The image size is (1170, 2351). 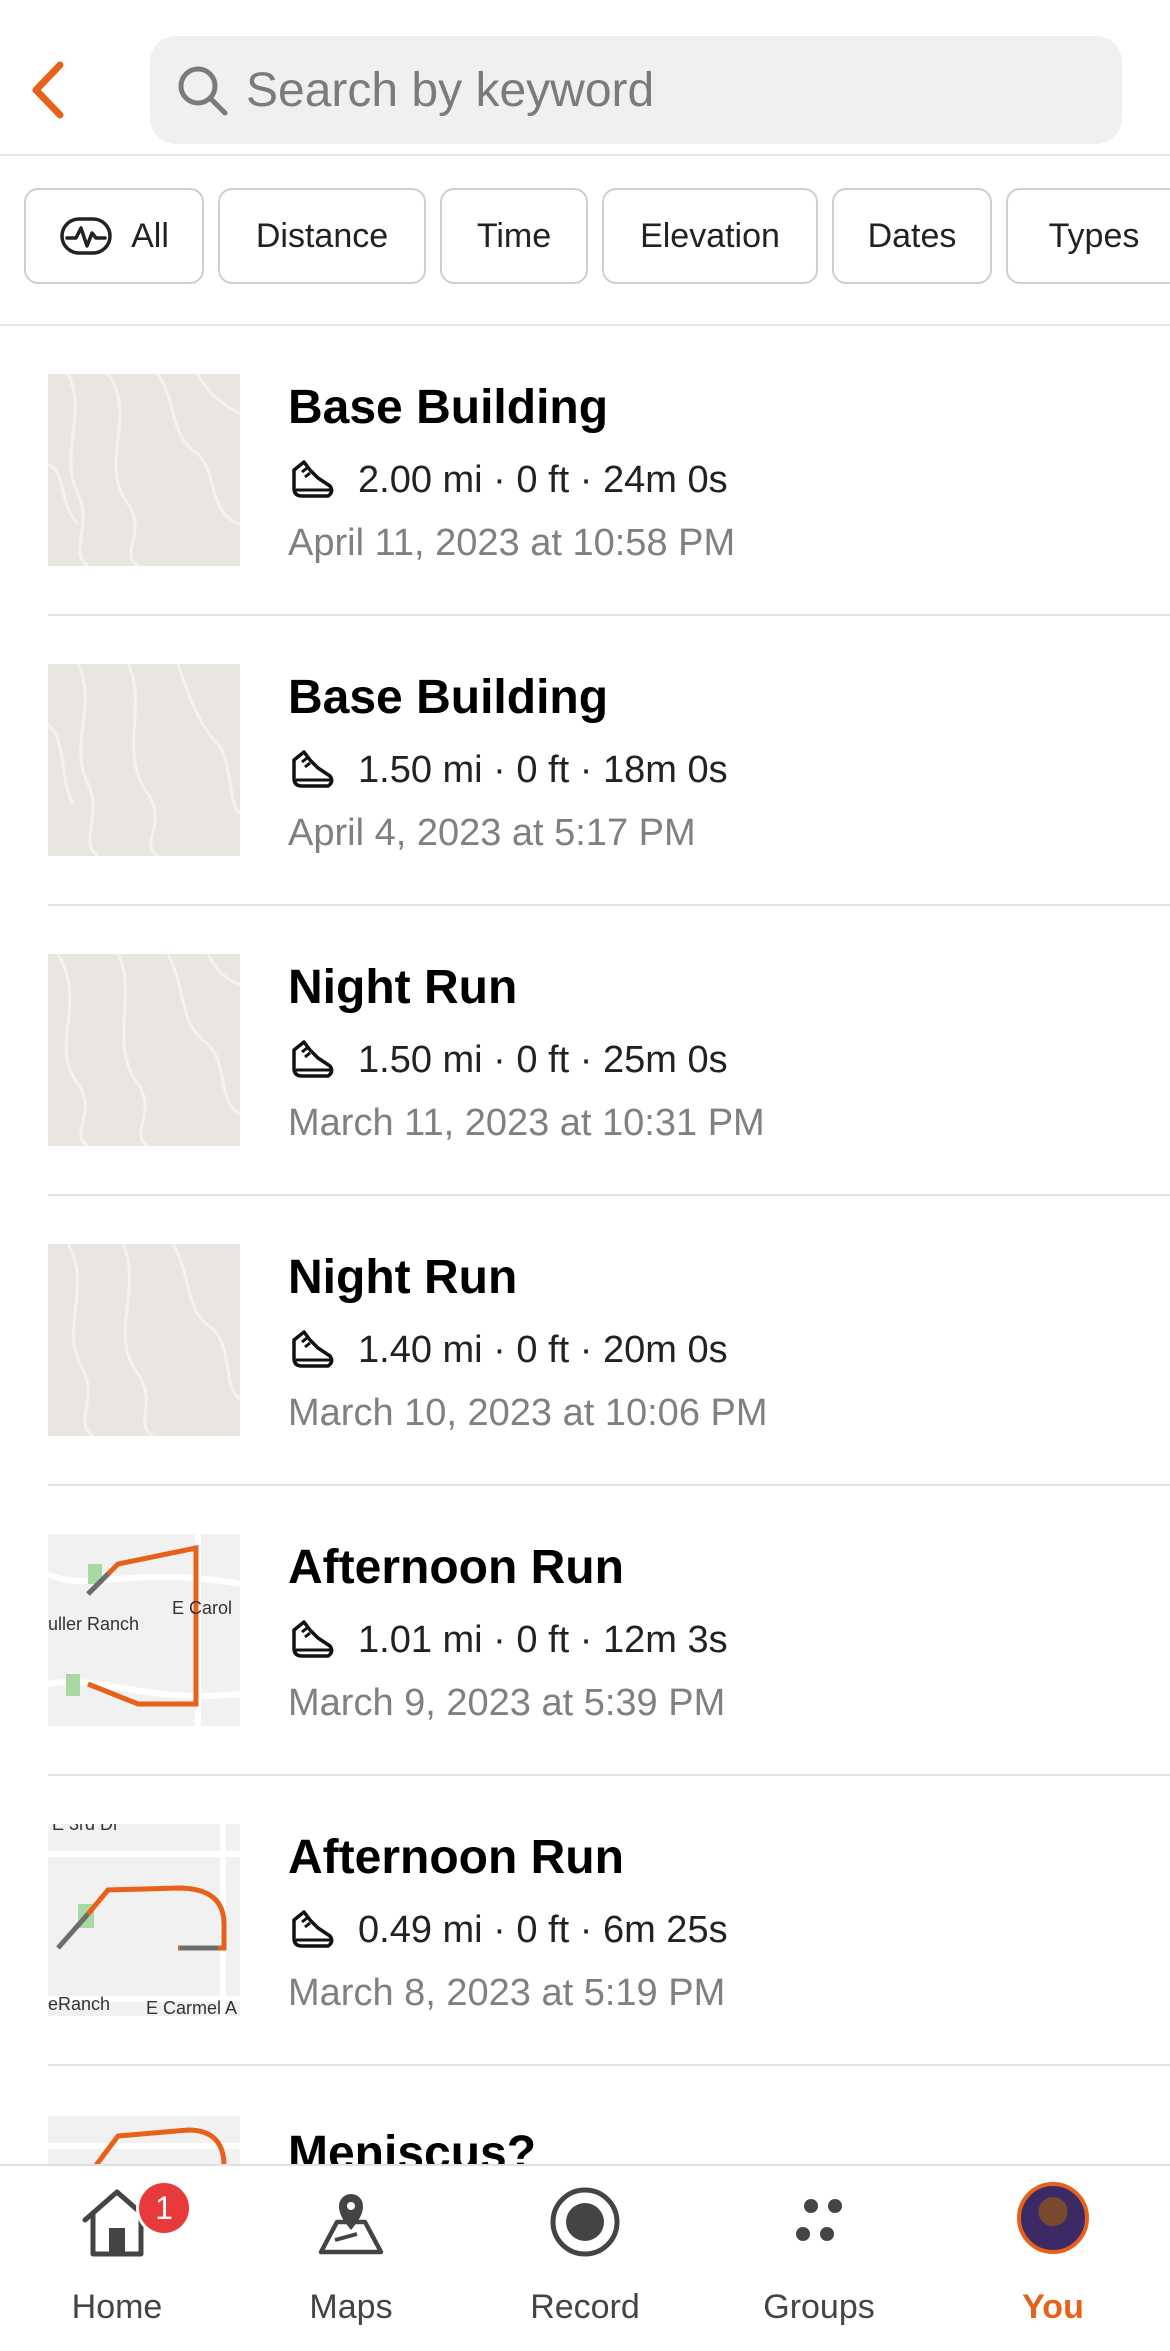 I want to click on map-label: uller Ranch, so click(x=93, y=1624).